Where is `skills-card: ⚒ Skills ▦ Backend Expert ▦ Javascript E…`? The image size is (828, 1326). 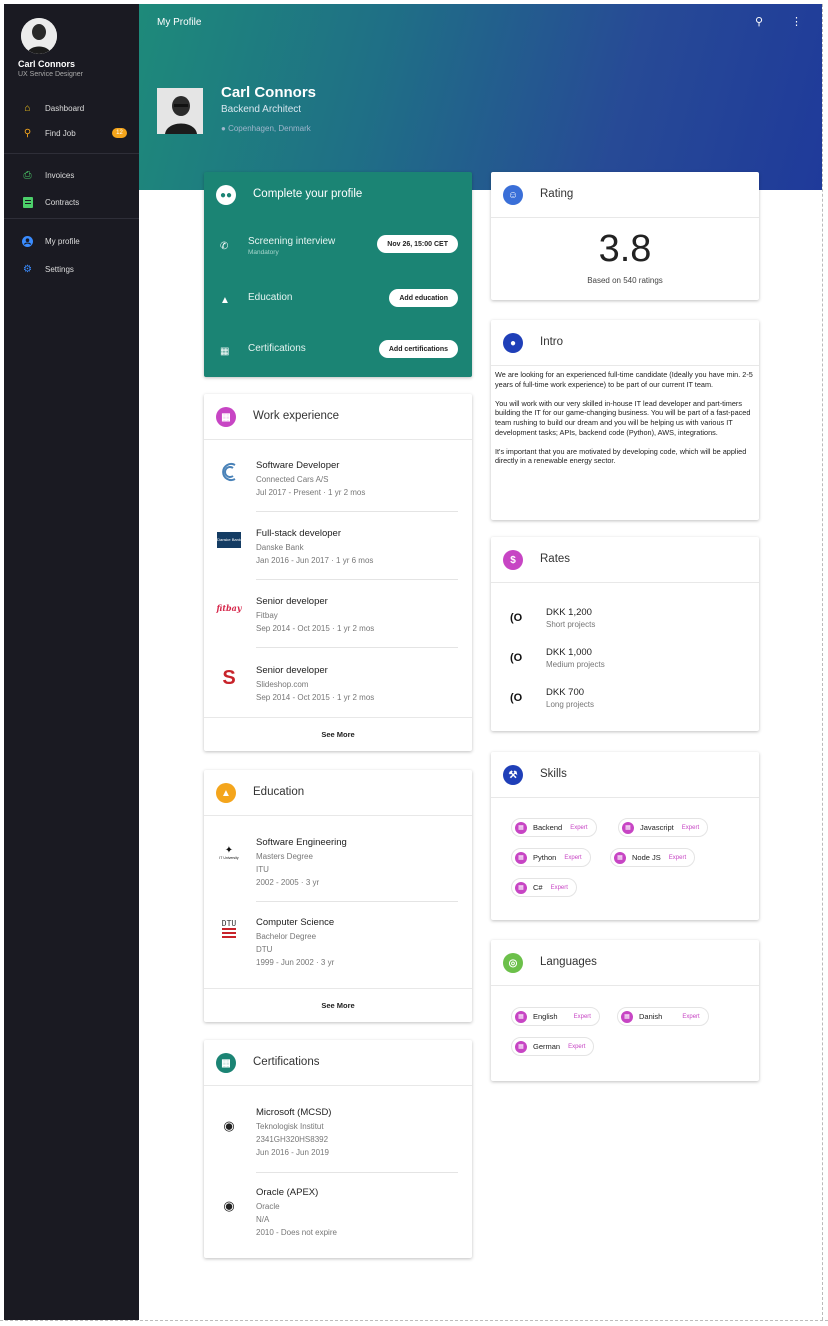
skills-card: ⚒ Skills ▦ Backend Expert ▦ Javascript E… is located at coordinates (625, 836).